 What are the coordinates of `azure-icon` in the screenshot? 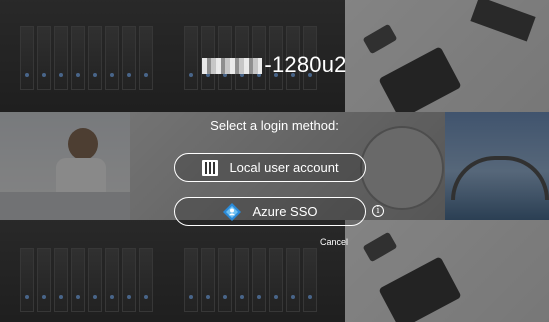 It's located at (232, 212).